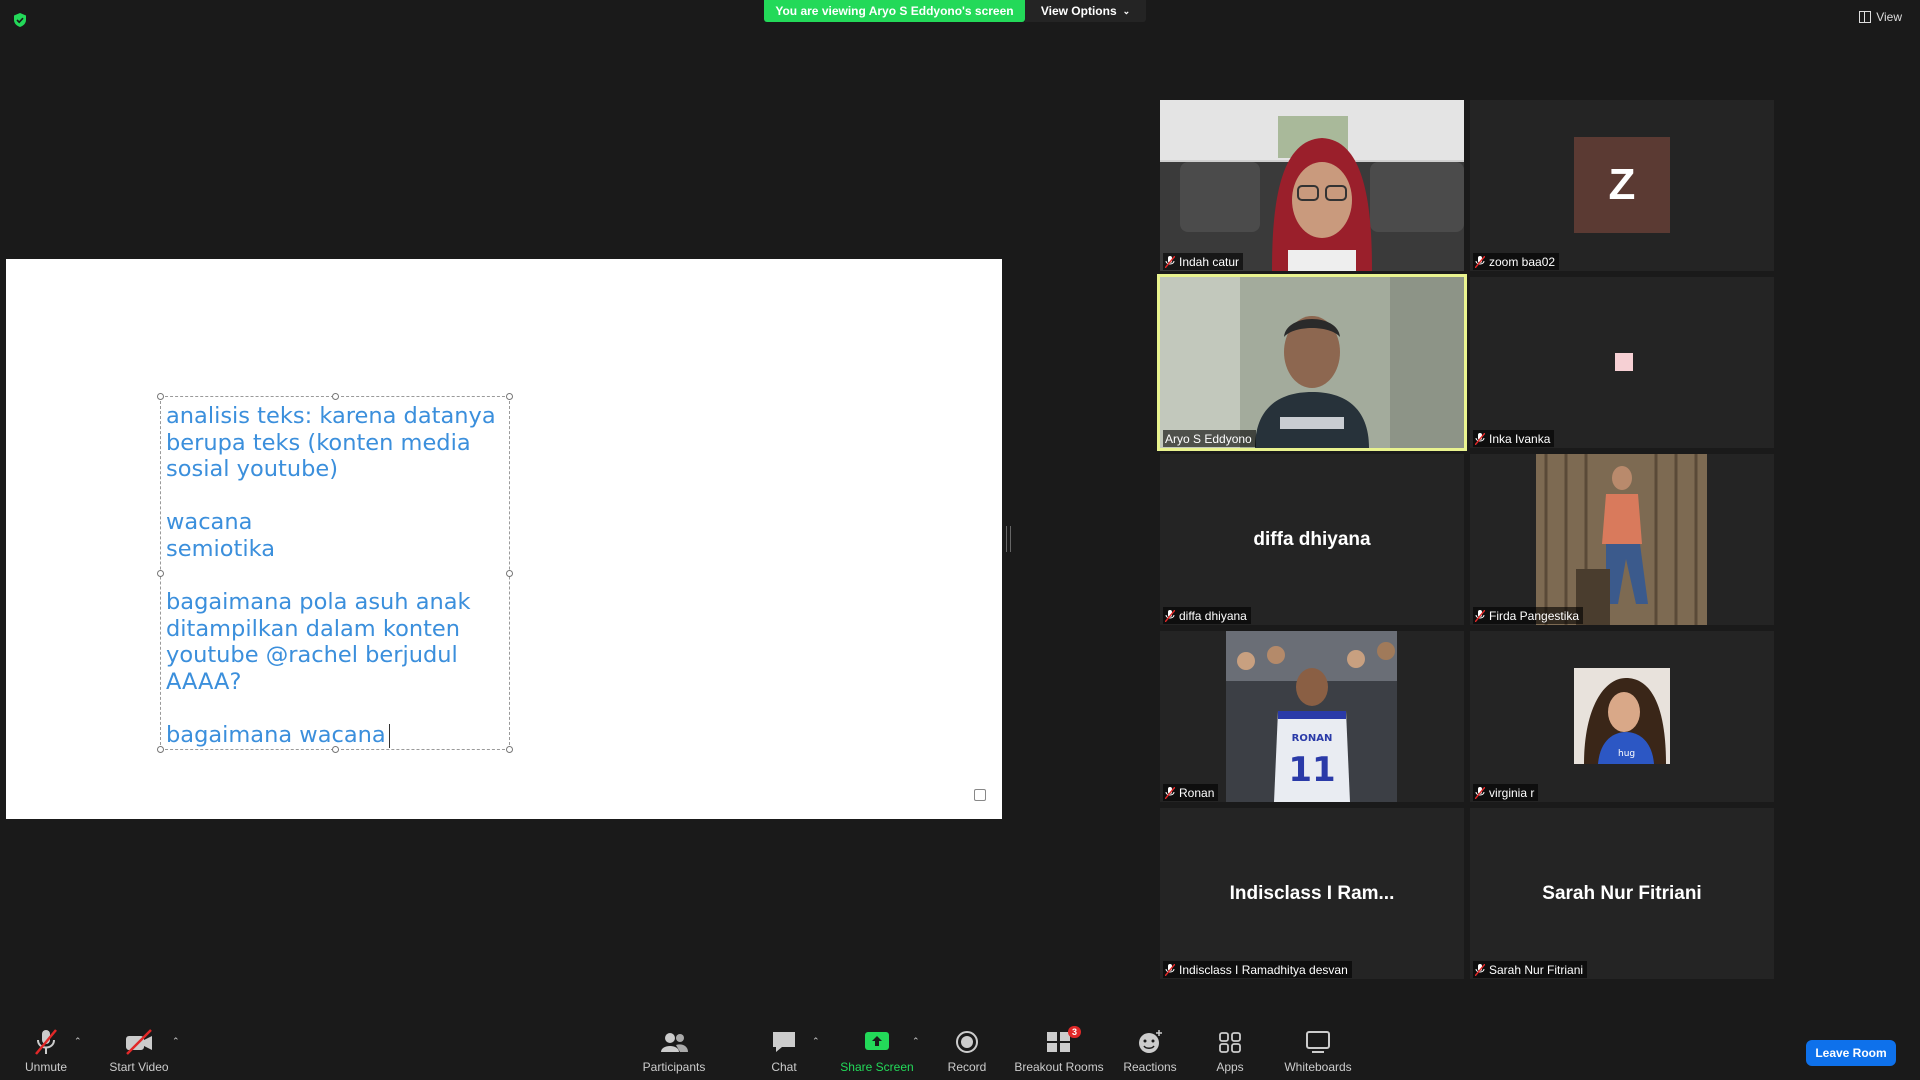 Image resolution: width=1920 pixels, height=1080 pixels. Describe the element at coordinates (1263, 969) in the screenshot. I see `participant-name: Indisclass I Ramadhitya desvan` at that location.